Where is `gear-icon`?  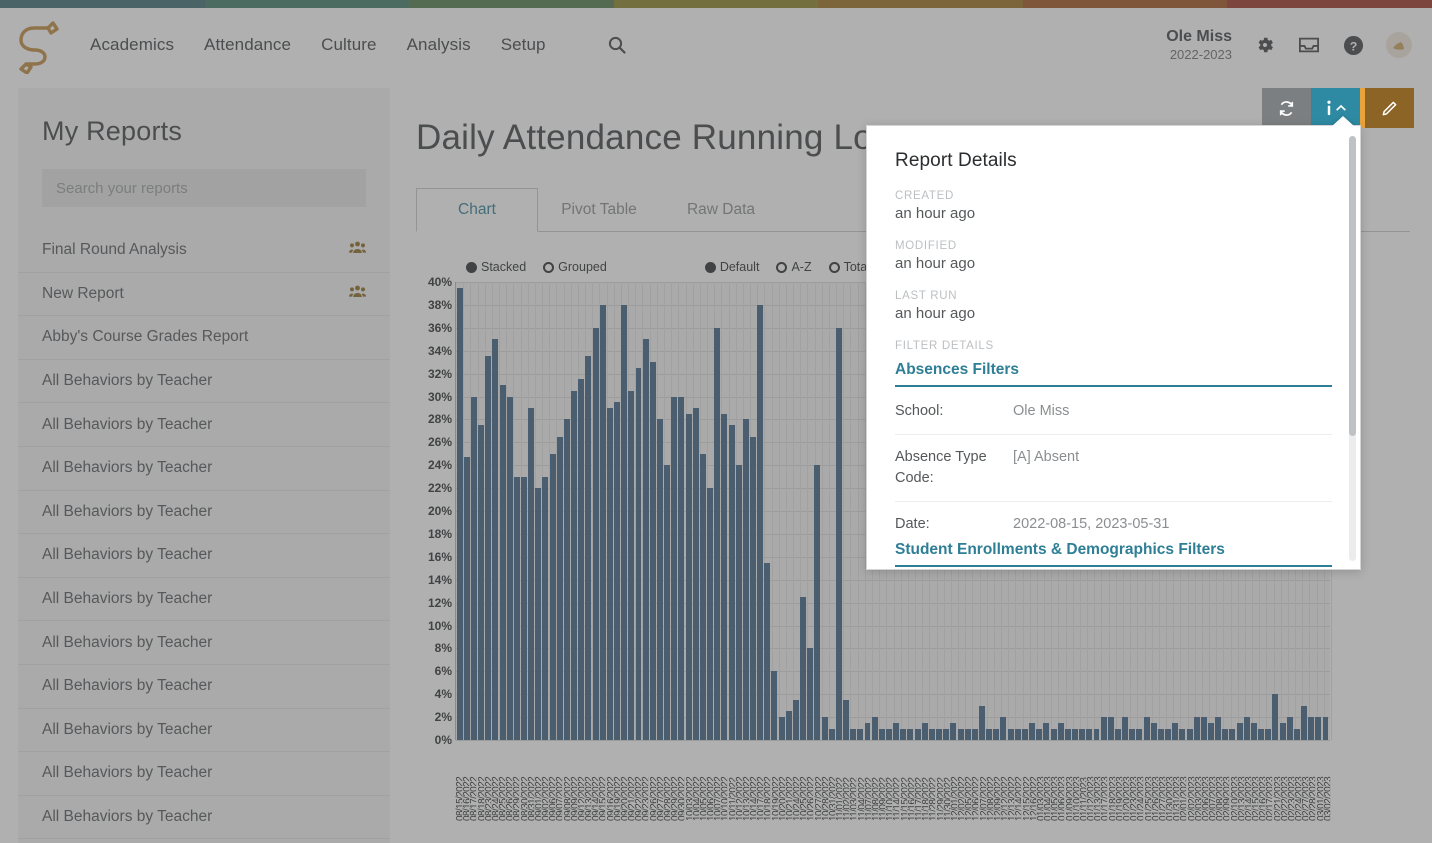 gear-icon is located at coordinates (1265, 45).